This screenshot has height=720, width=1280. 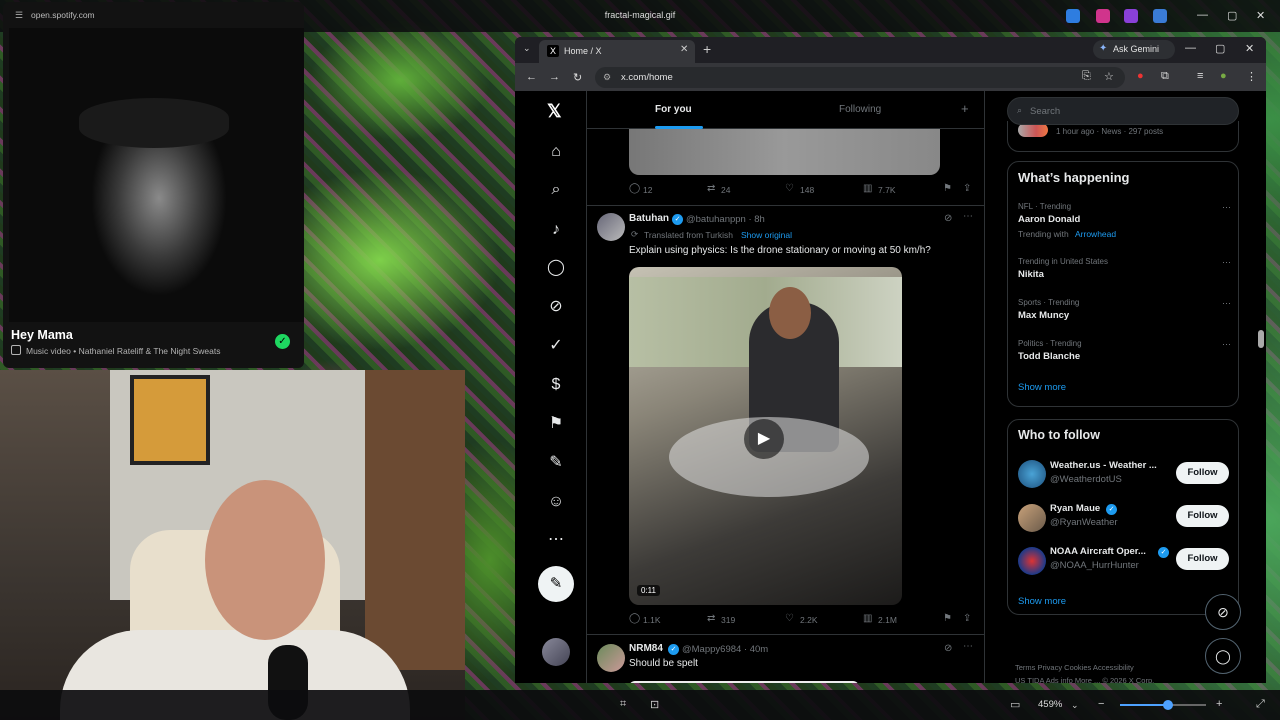 I want to click on tab-following: Following, so click(x=860, y=109).